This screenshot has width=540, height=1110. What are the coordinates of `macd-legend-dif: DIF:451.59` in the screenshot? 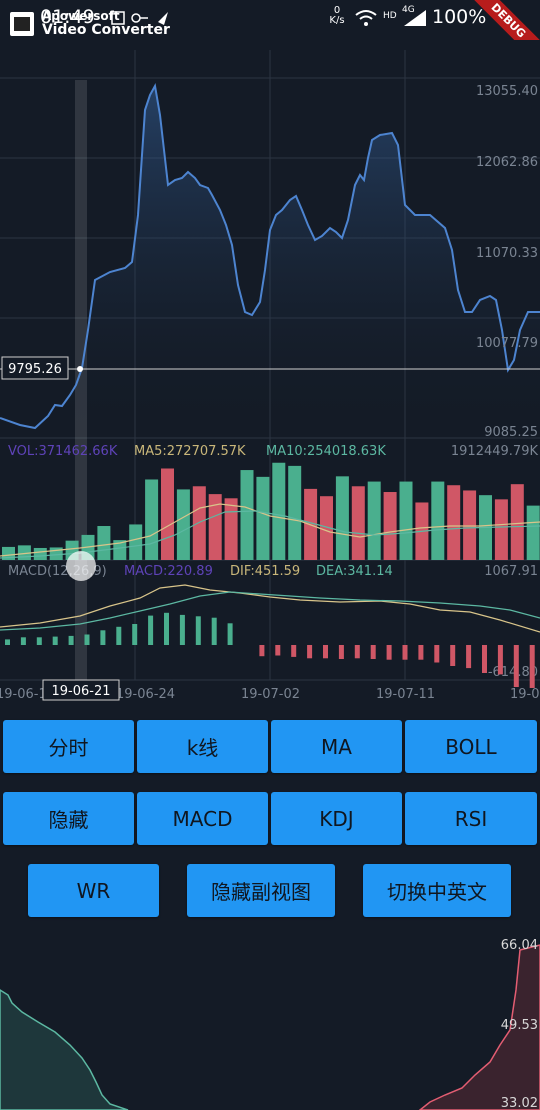 It's located at (265, 571).